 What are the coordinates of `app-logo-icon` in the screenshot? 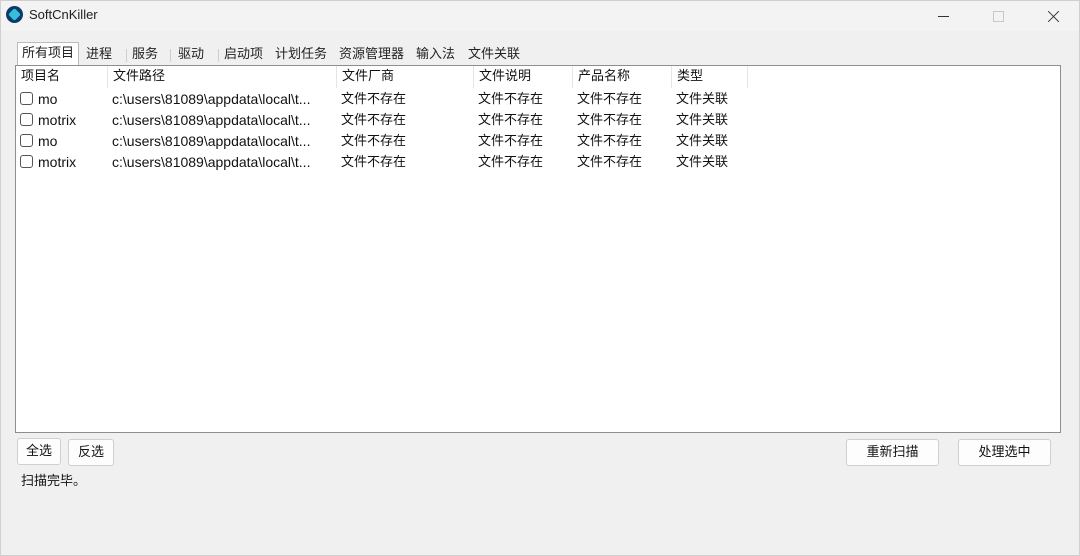 It's located at (14, 14).